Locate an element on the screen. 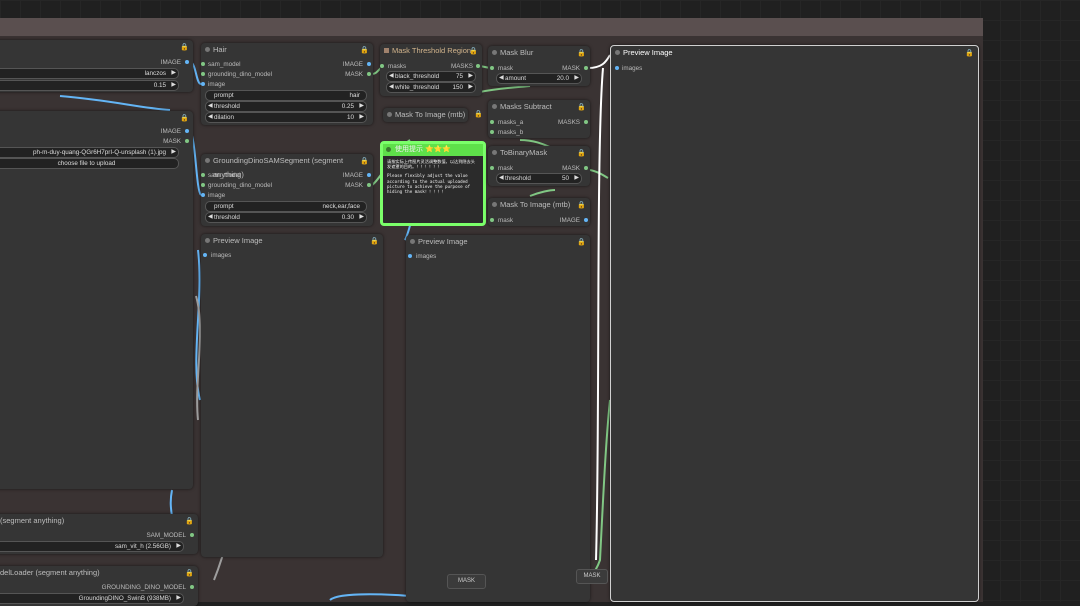 The image size is (1080, 606). white-threshold-stepper: ◀ white_threshold 150 ▶ is located at coordinates (431, 87).